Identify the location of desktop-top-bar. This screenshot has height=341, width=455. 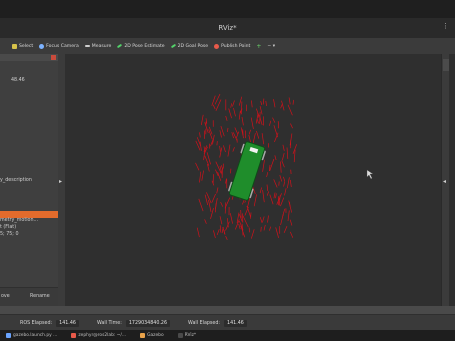
(227, 9).